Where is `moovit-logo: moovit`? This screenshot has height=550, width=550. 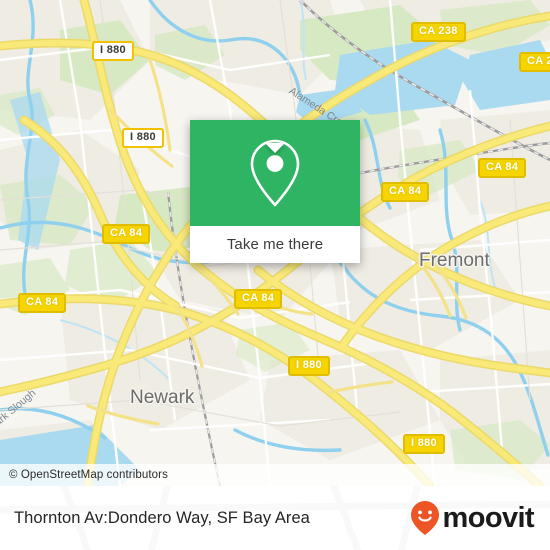 moovit-logo: moovit is located at coordinates (472, 518).